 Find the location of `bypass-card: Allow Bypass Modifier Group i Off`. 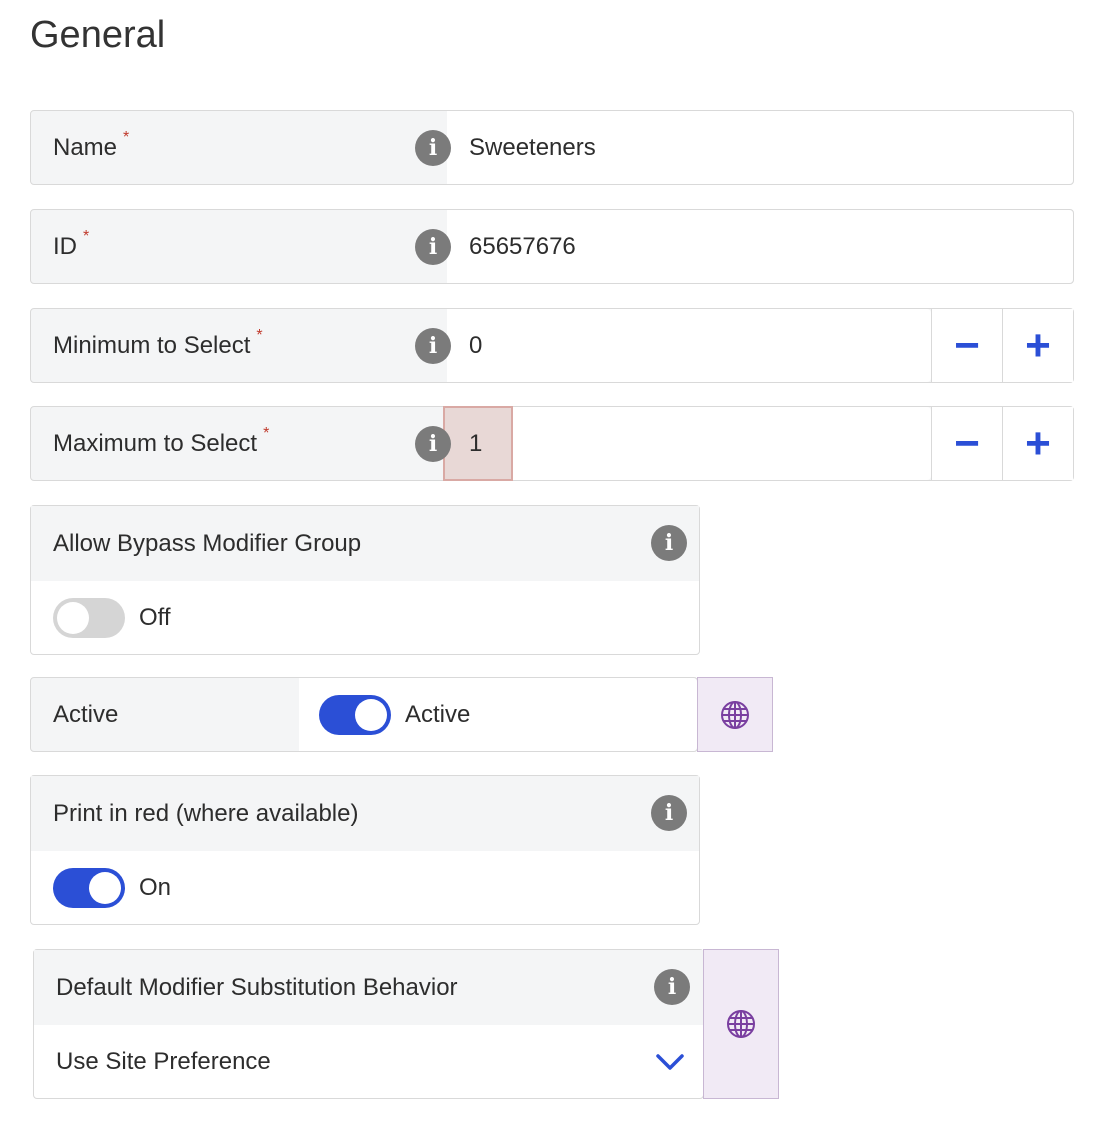

bypass-card: Allow Bypass Modifier Group i Off is located at coordinates (365, 580).